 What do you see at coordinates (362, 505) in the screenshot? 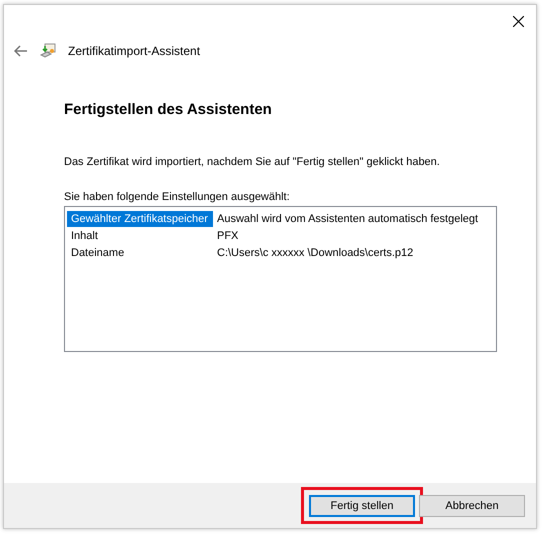
I see `dialog-button: Fertig stellen` at bounding box center [362, 505].